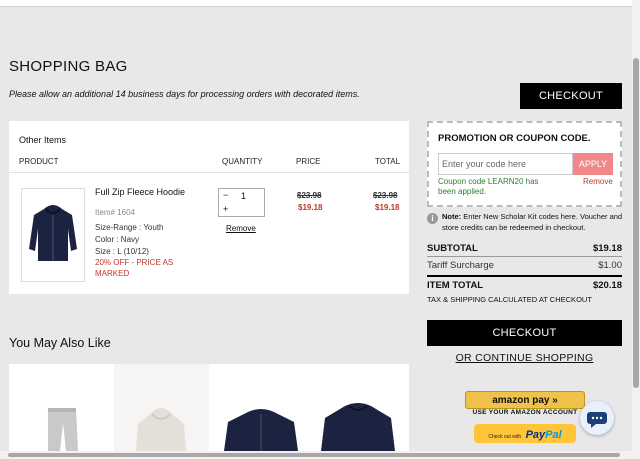 Image resolution: width=640 pixels, height=459 pixels. Describe the element at coordinates (525, 412) in the screenshot. I see `amazon-pay-subtitle: USE YOUR AMAZON ACCOUNT` at that location.